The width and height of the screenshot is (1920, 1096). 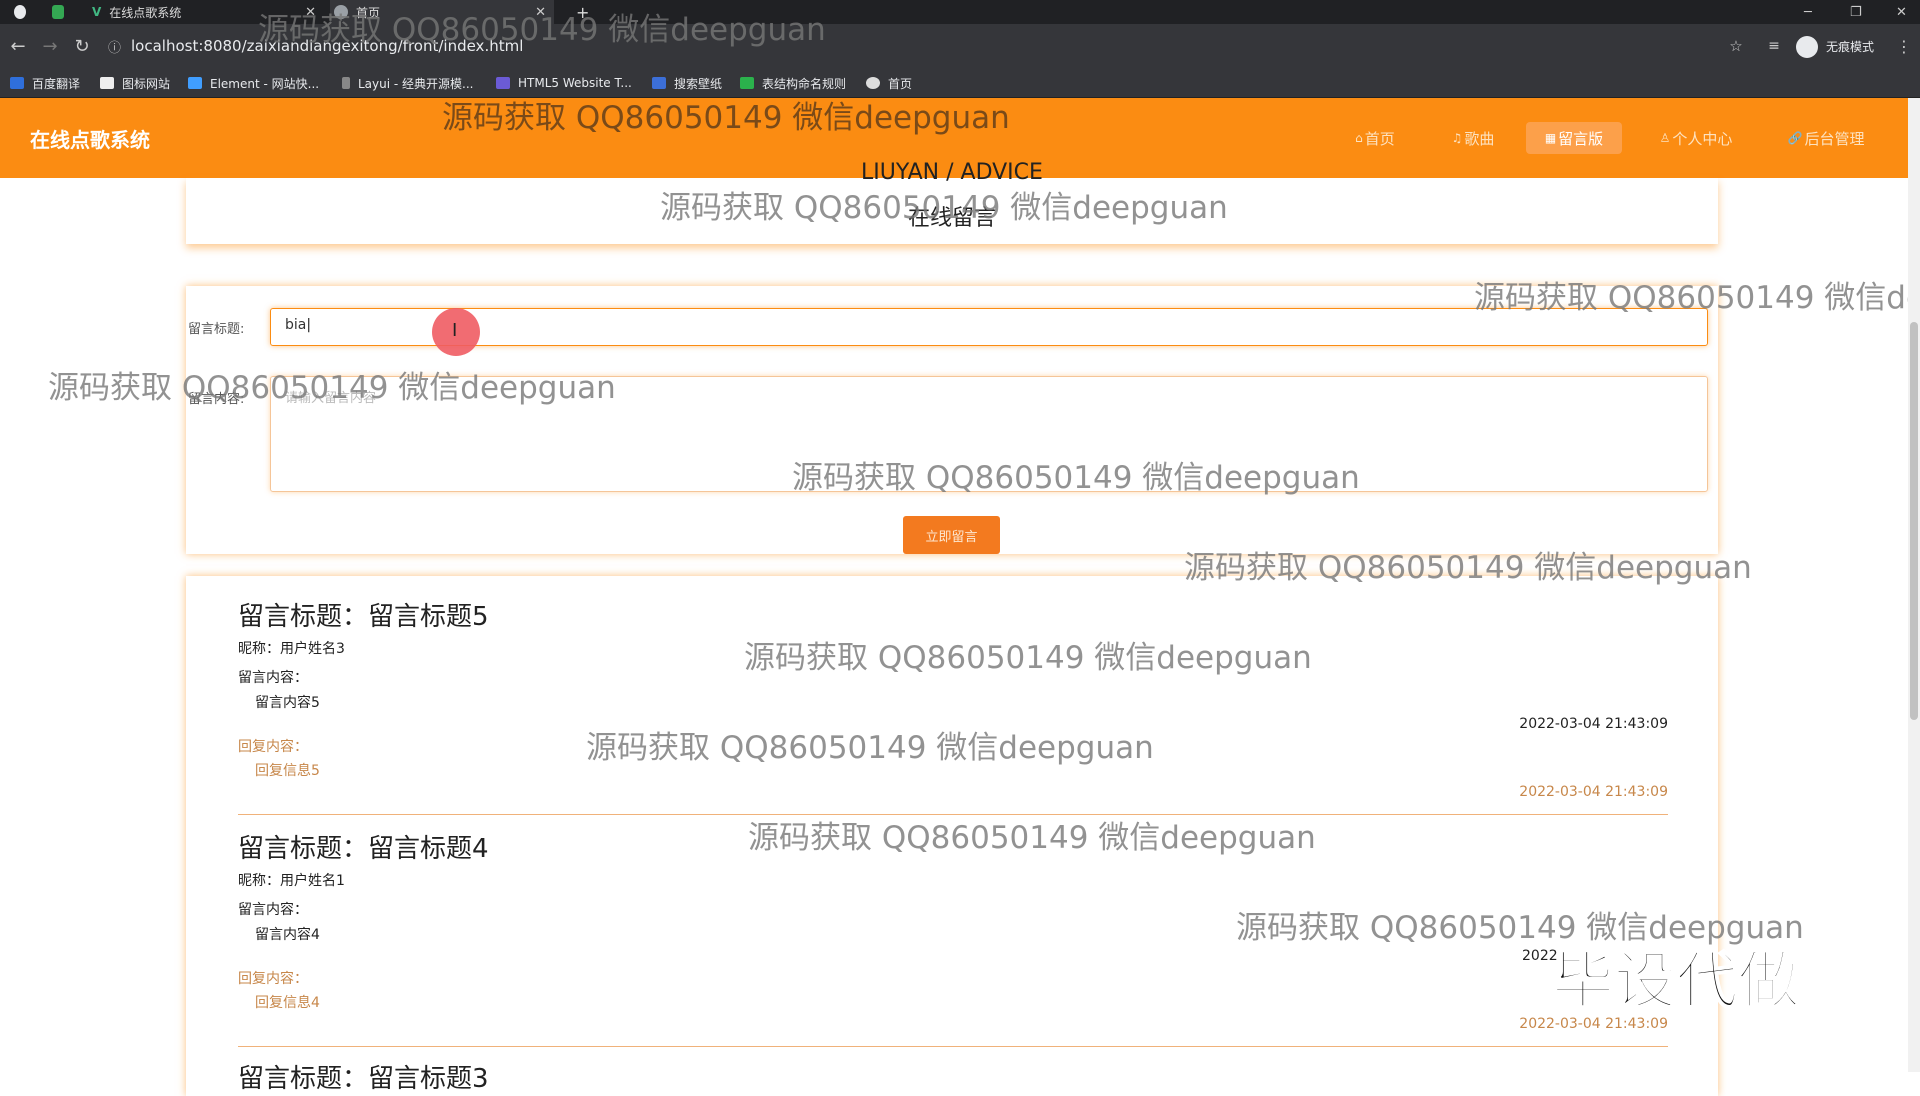 I want to click on board-icon: ▦, so click(x=1550, y=138).